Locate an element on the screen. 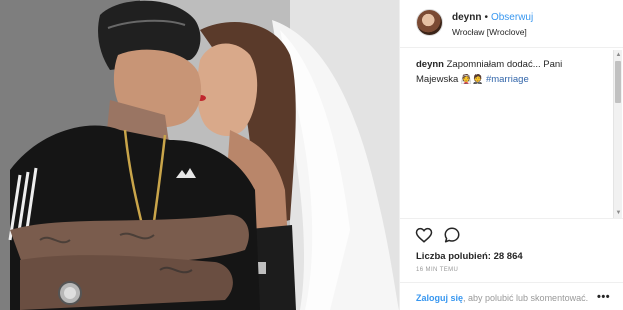 The width and height of the screenshot is (623, 310). header-user-line: deynn • Obserwuj is located at coordinates (492, 17).